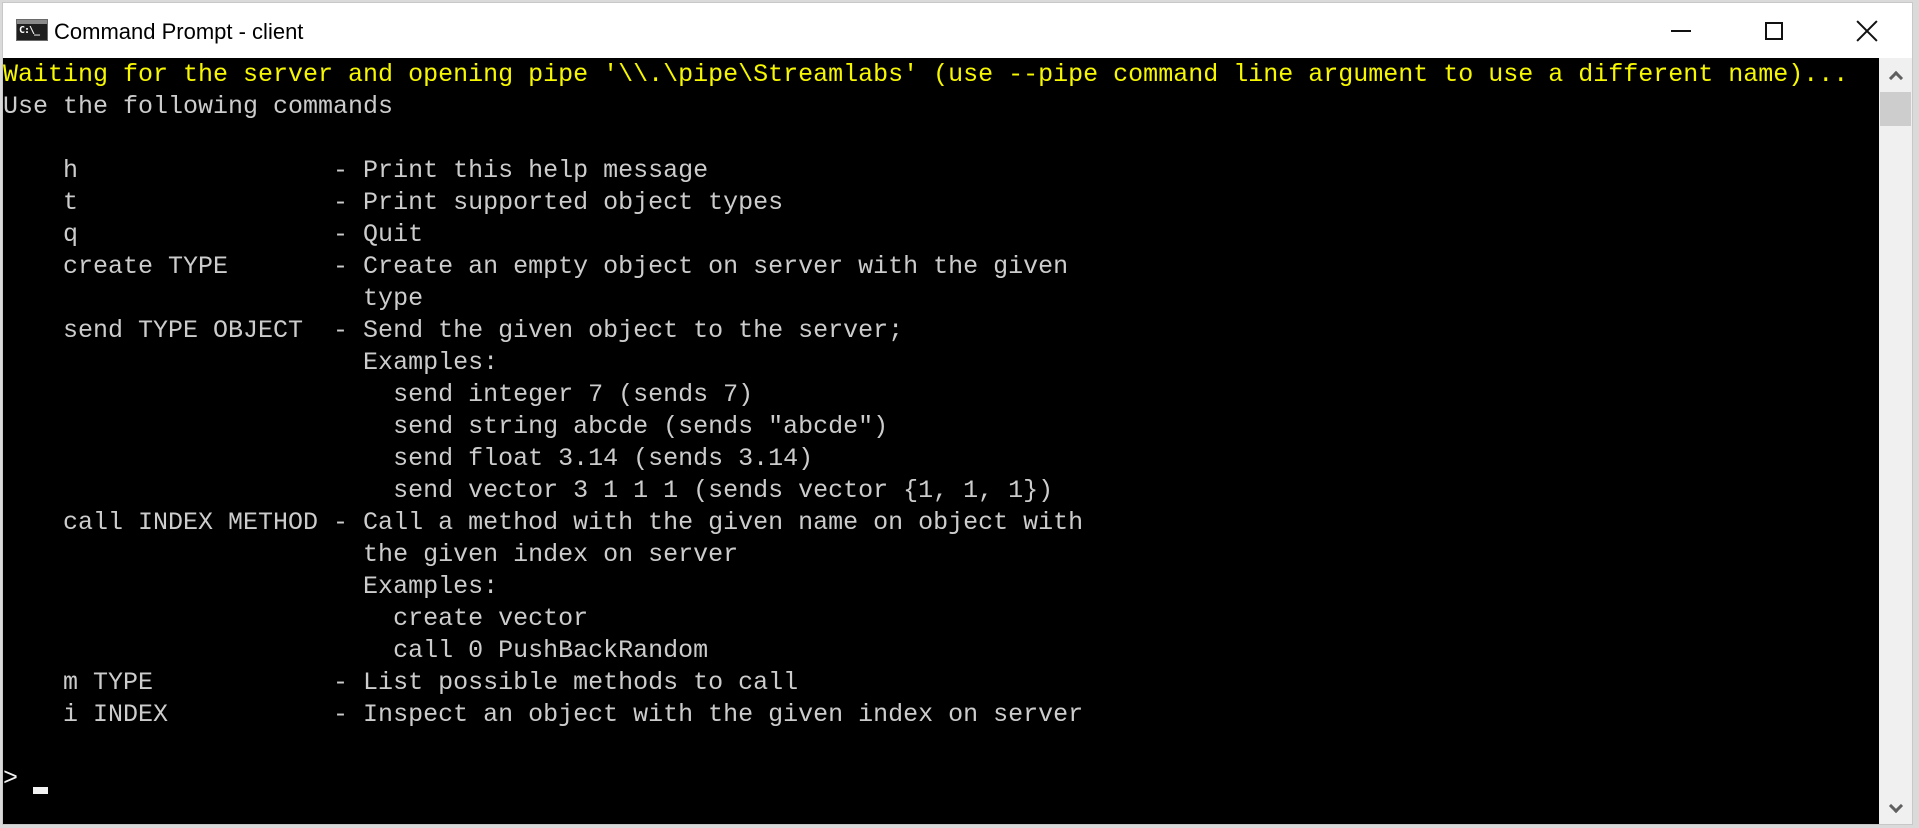 This screenshot has height=828, width=1919. What do you see at coordinates (446, 426) in the screenshot?
I see `console-line: send string abcde (sends "abcde")` at bounding box center [446, 426].